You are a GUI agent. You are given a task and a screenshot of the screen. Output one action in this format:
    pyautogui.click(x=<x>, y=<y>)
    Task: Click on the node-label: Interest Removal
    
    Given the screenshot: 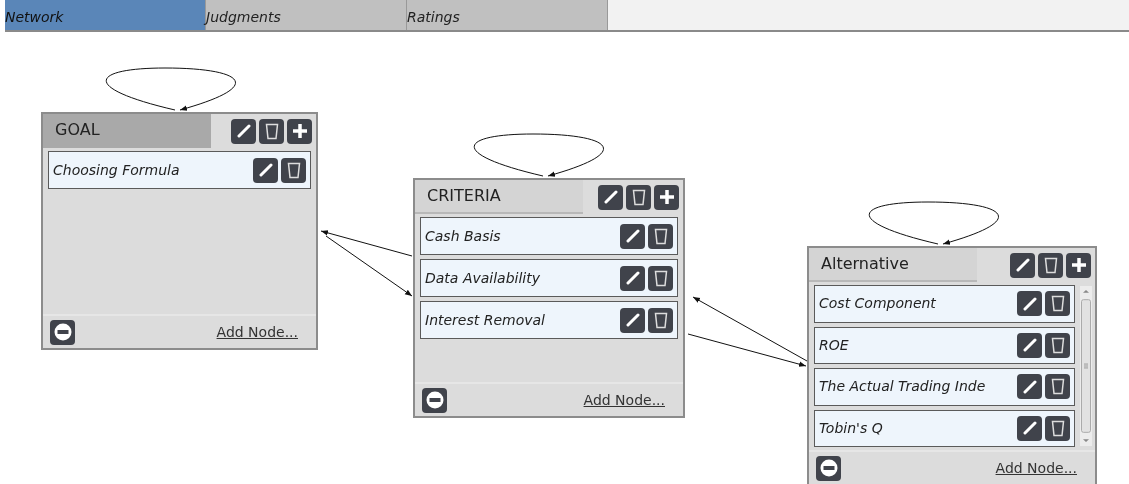 What is the action you would take?
    pyautogui.click(x=485, y=320)
    